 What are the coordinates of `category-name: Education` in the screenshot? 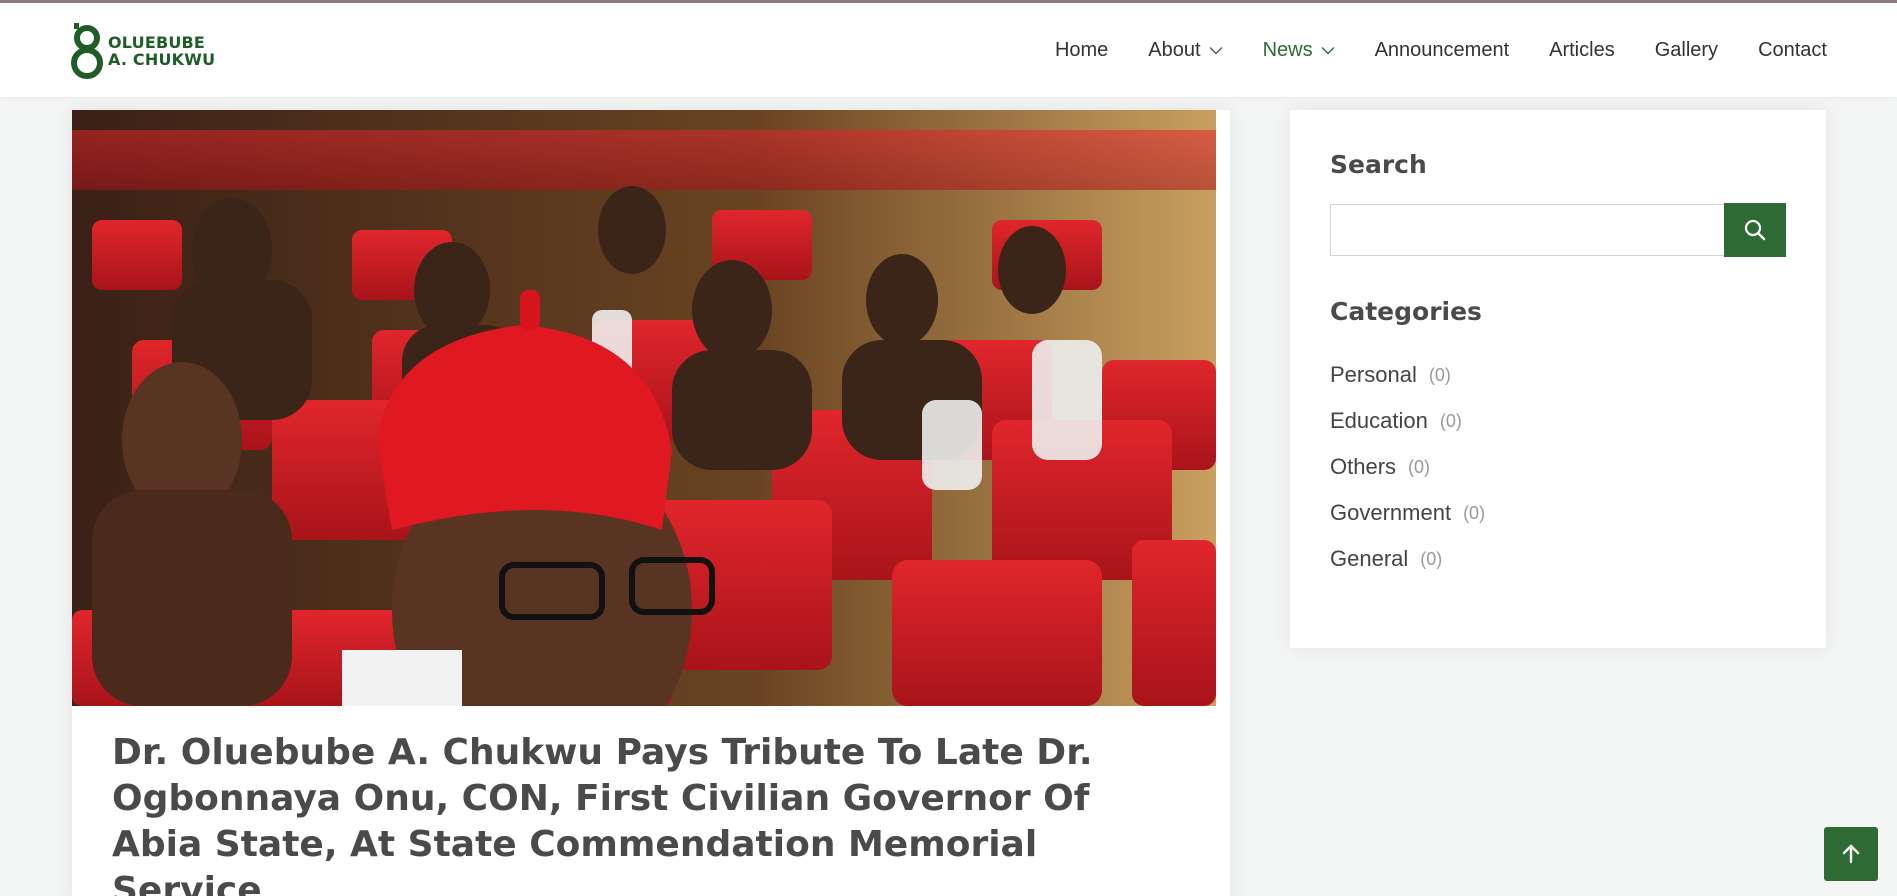 It's located at (1379, 420).